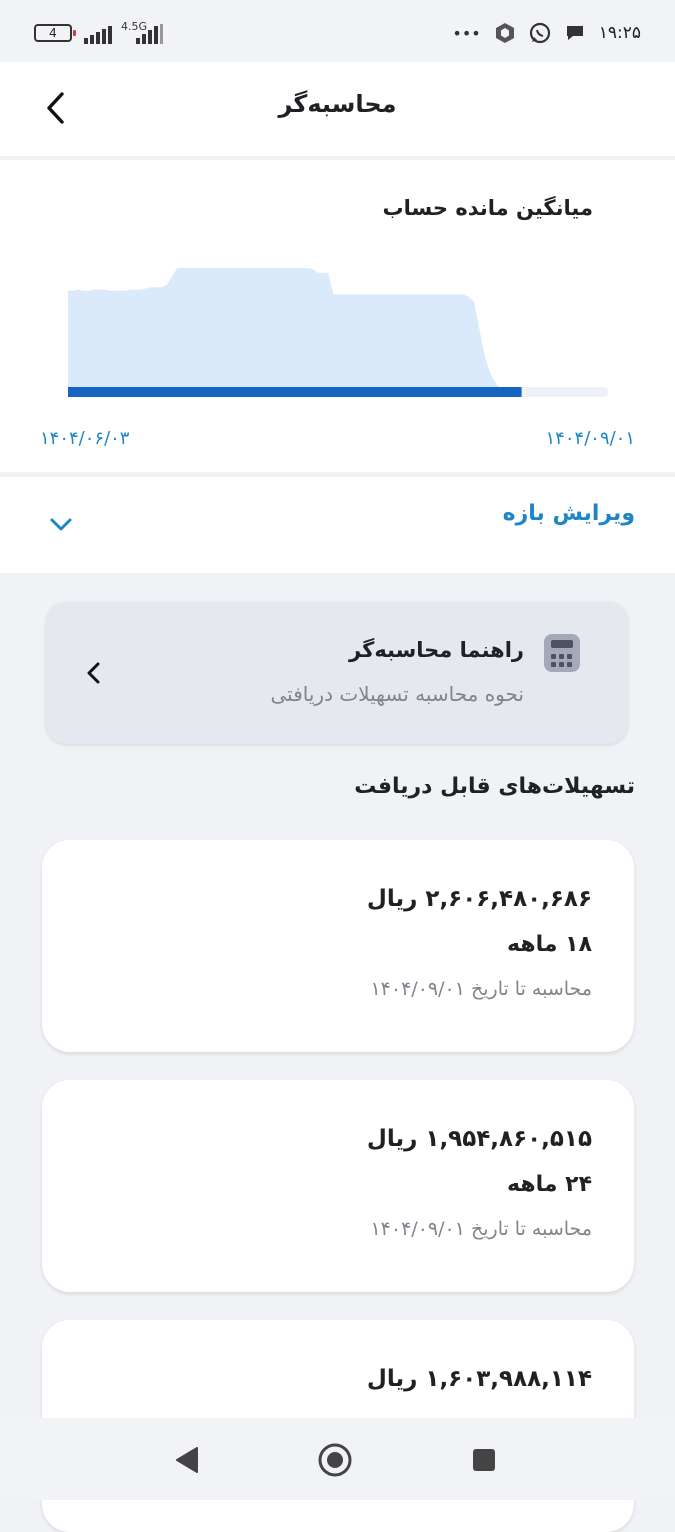 Image resolution: width=675 pixels, height=1532 pixels. What do you see at coordinates (337, 104) in the screenshot?
I see `page-title: محاسبه‌گر` at bounding box center [337, 104].